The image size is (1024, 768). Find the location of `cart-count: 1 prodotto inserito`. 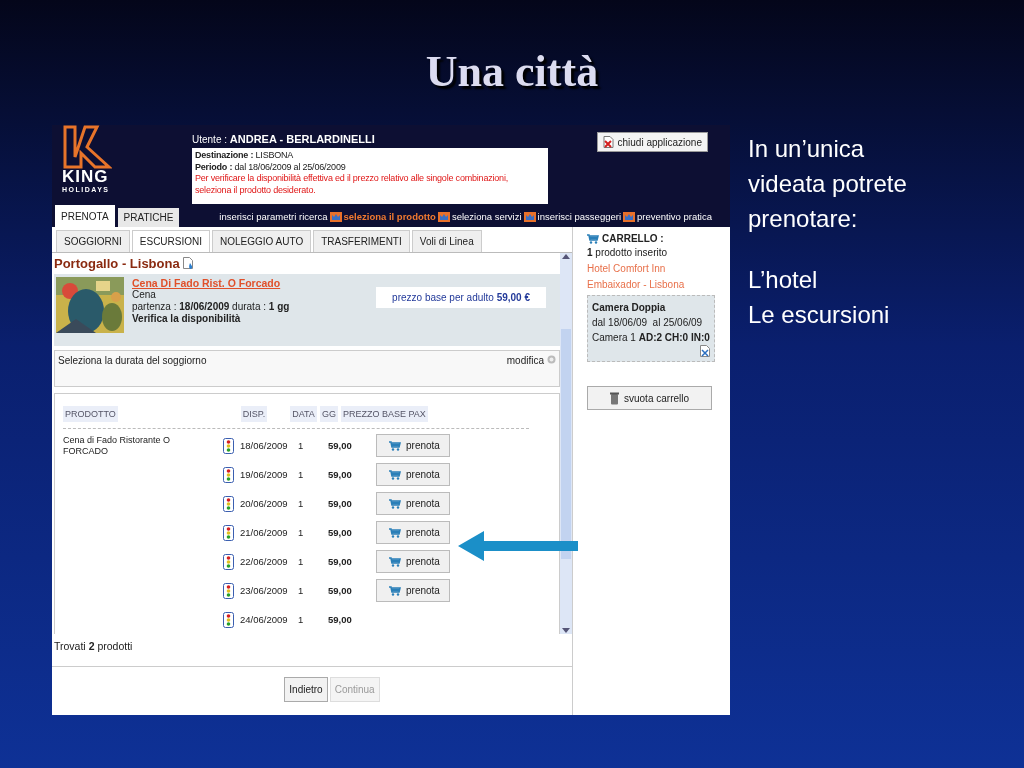

cart-count: 1 prodotto inserito is located at coordinates (628, 253).